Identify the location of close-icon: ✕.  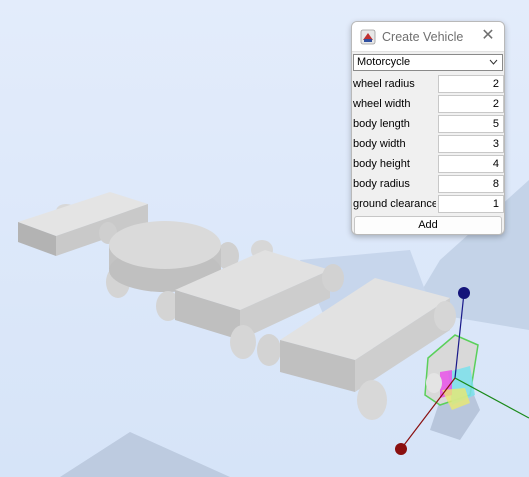
(488, 36).